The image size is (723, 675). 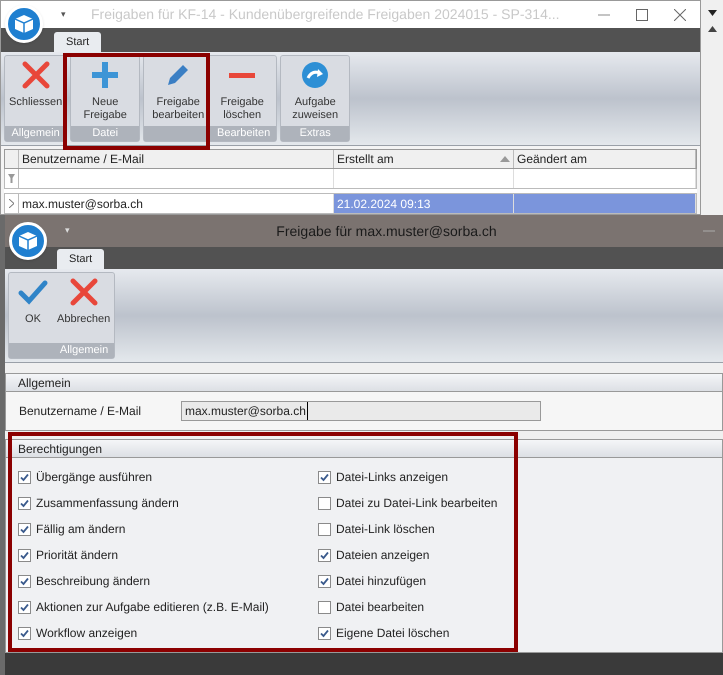 I want to click on ribbon-button: Abbrechen, so click(x=83, y=310).